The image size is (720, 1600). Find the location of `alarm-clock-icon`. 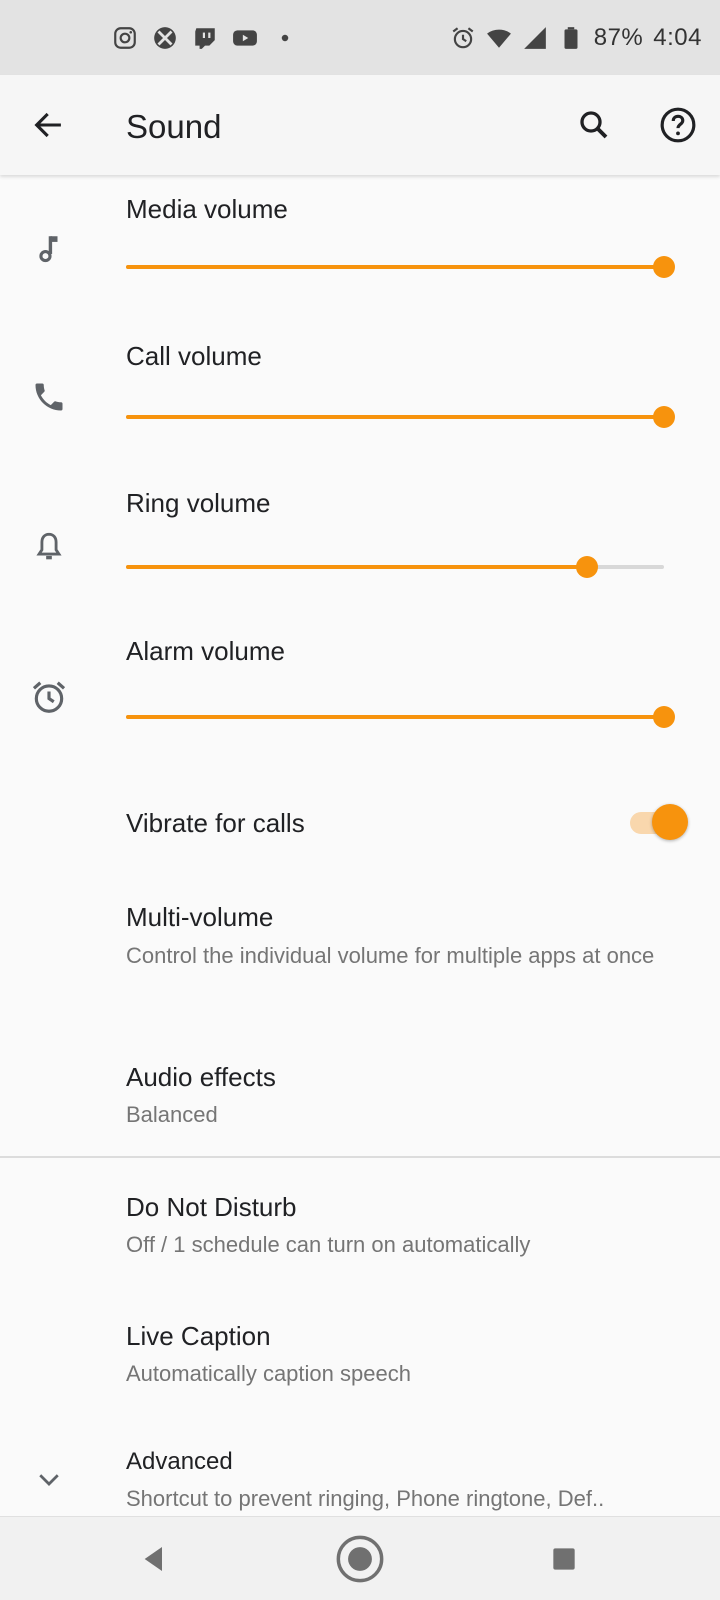

alarm-clock-icon is located at coordinates (49, 697).